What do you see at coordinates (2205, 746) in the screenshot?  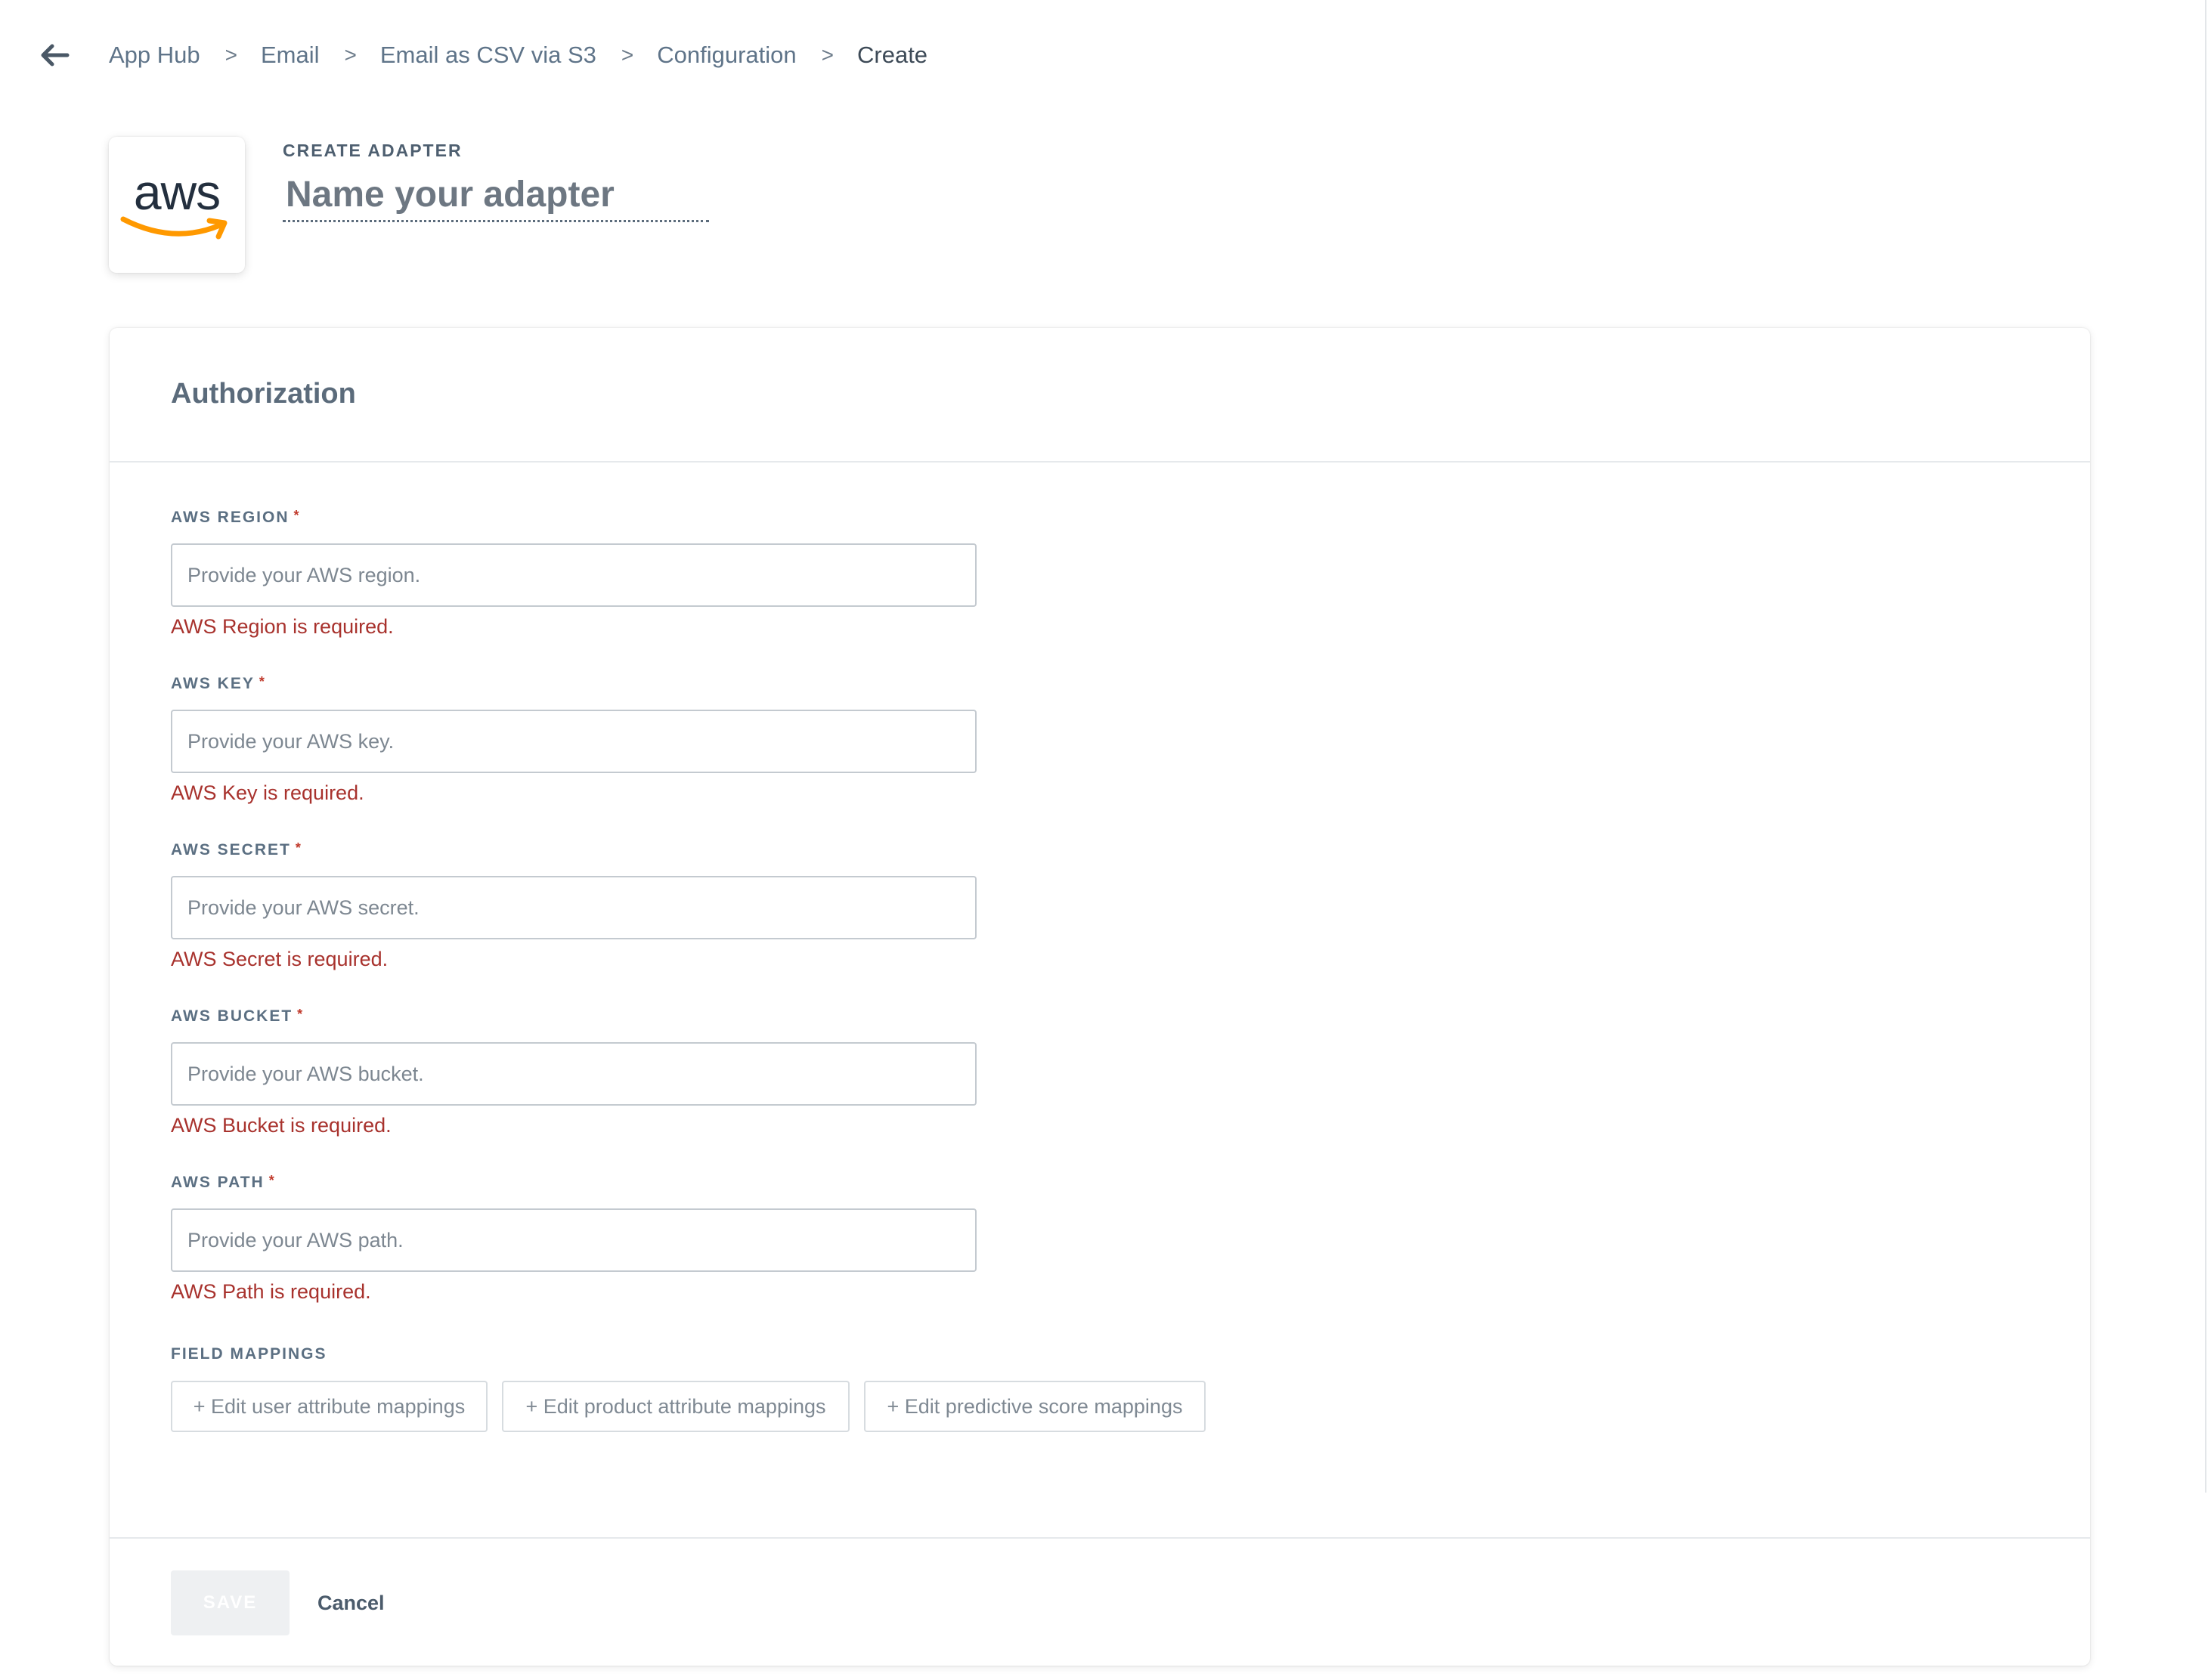 I see `scrollbar-track` at bounding box center [2205, 746].